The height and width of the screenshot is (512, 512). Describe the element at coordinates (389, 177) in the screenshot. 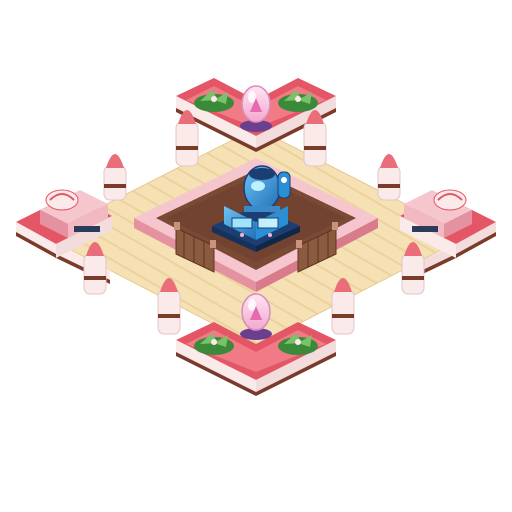

I see `east-strawberry-pillar-top` at that location.